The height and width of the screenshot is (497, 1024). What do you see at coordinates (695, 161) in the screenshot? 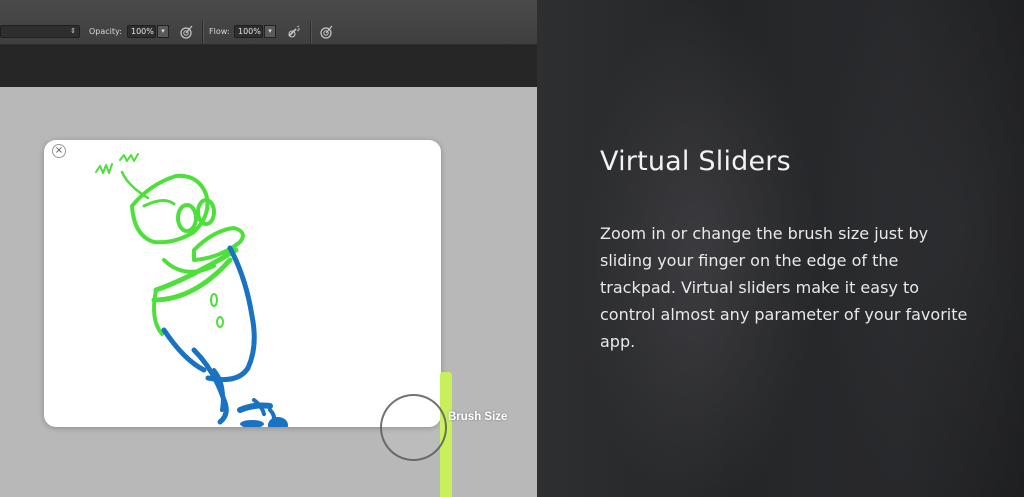
I see `page-title: Virtual Sliders` at bounding box center [695, 161].